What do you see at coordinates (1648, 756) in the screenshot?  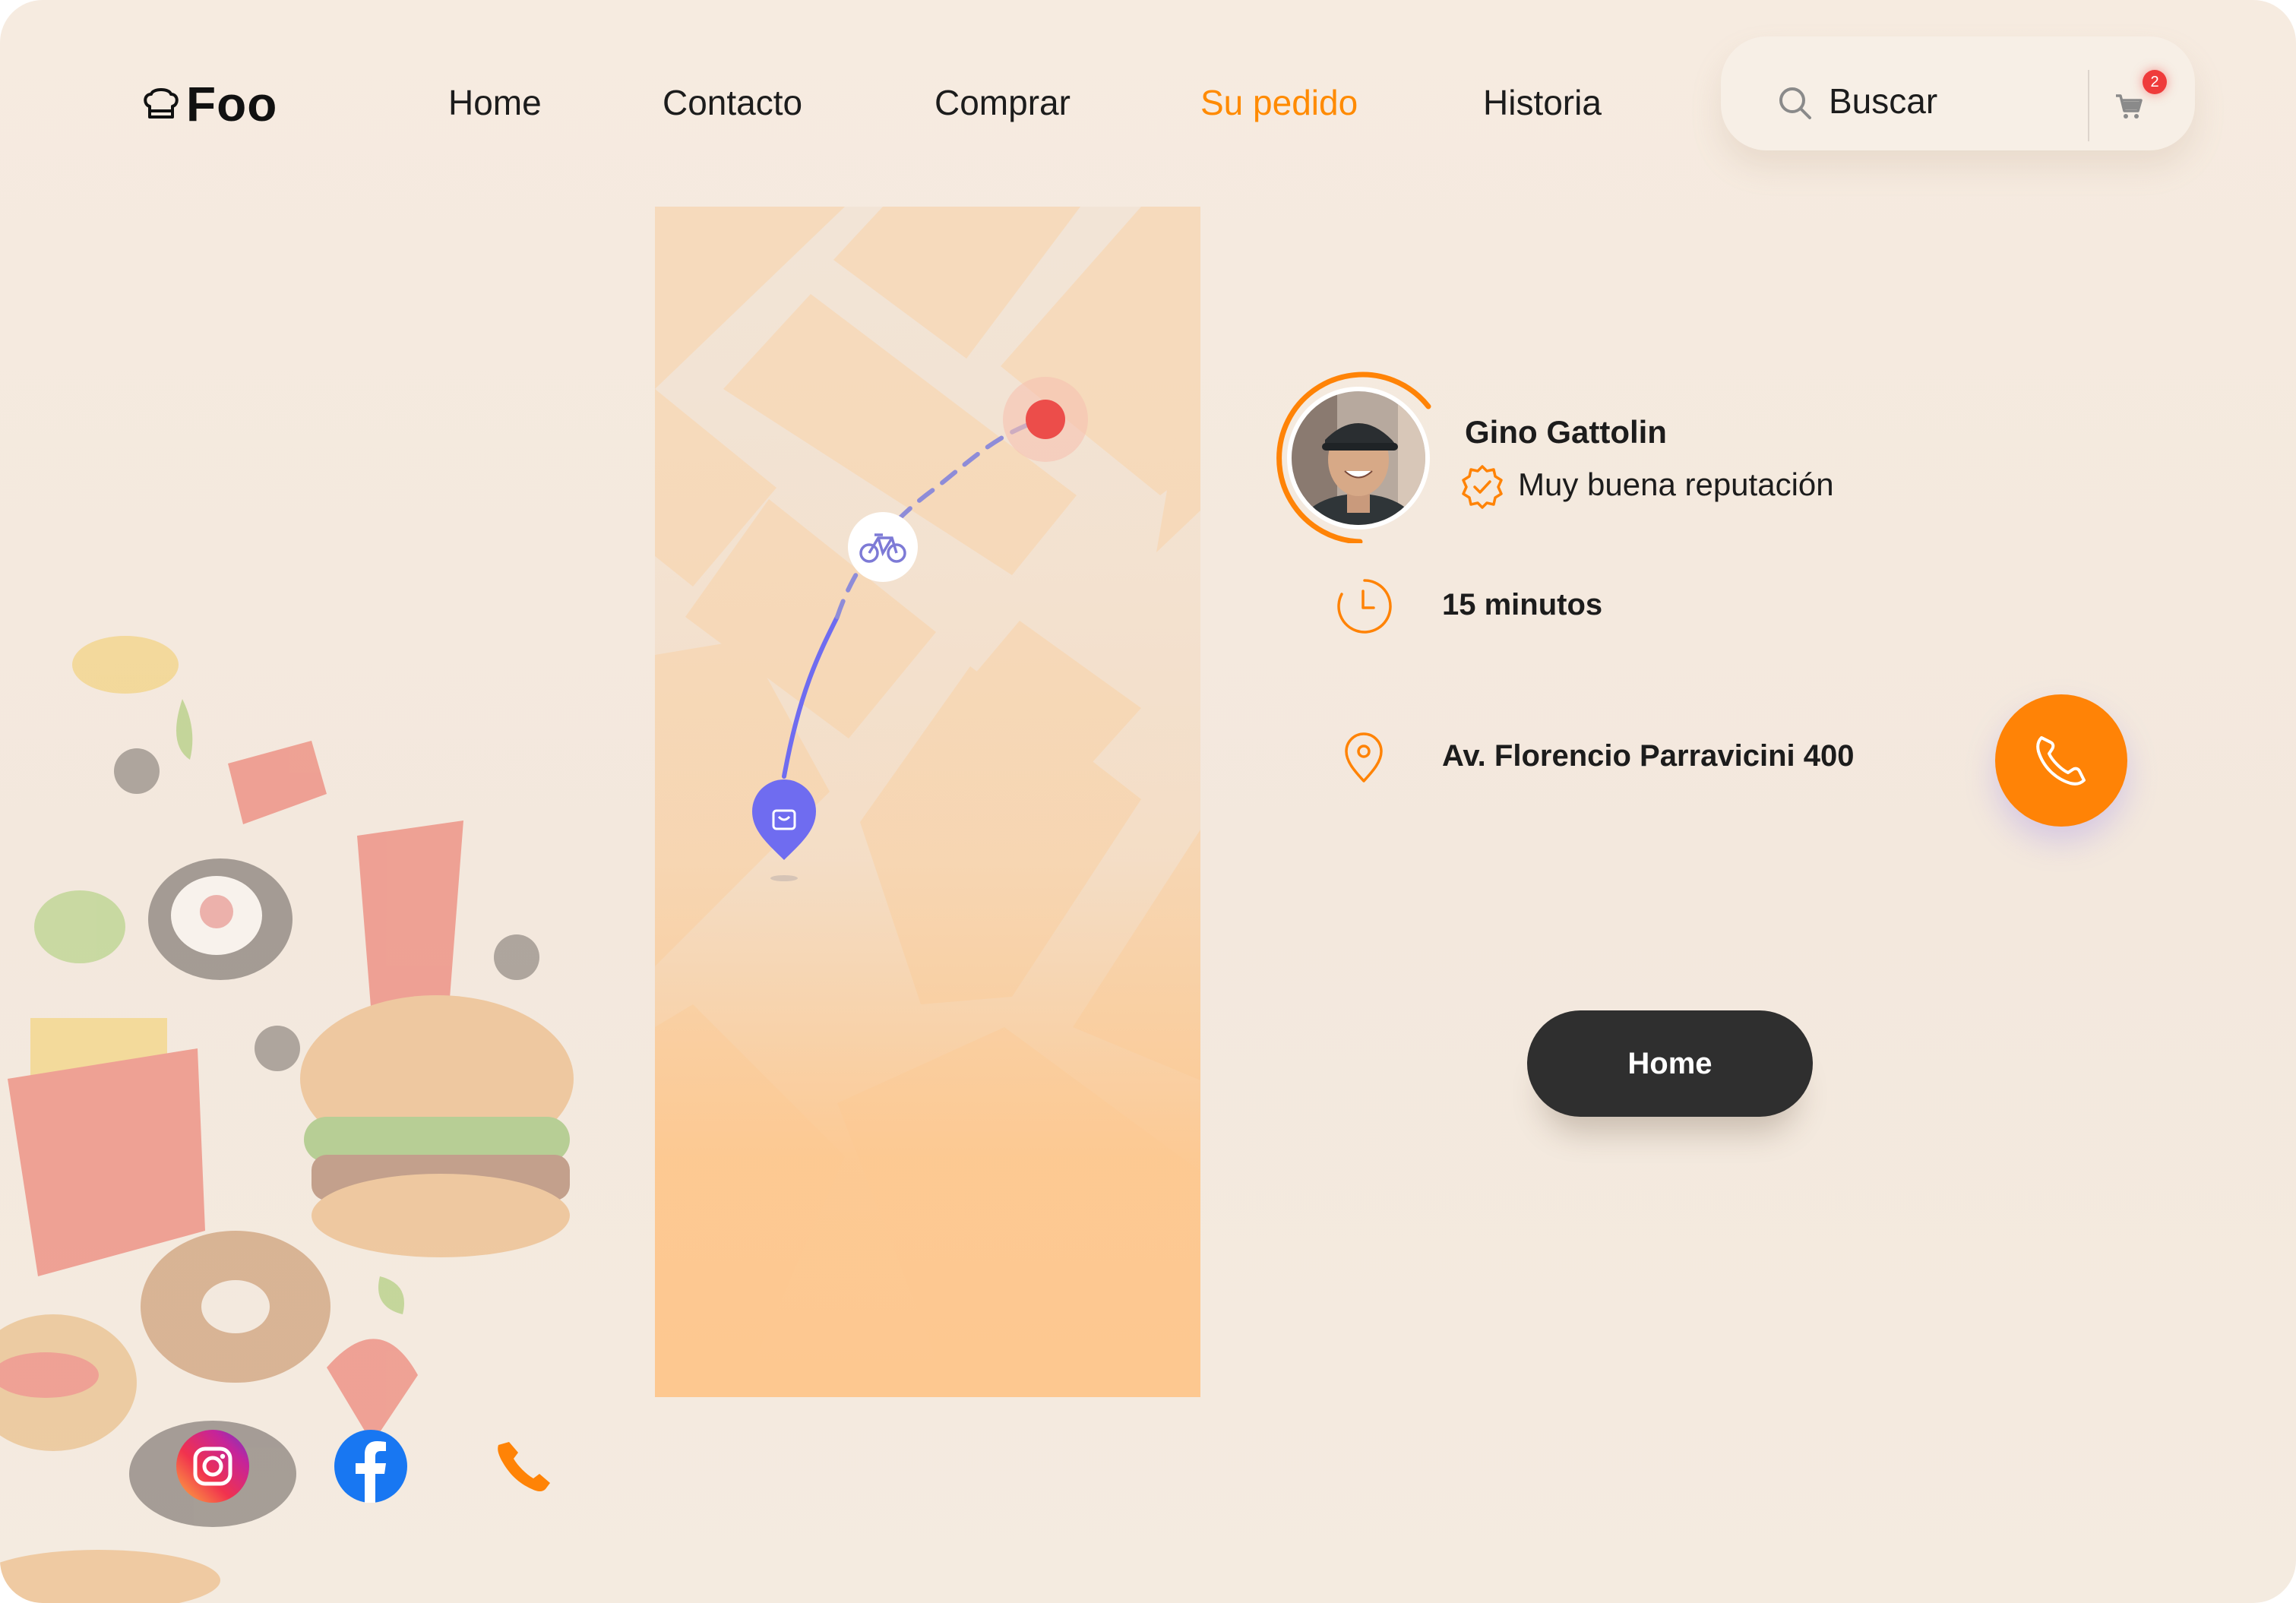 I see `delivery-address: Av. Florencio Parravicini 400` at bounding box center [1648, 756].